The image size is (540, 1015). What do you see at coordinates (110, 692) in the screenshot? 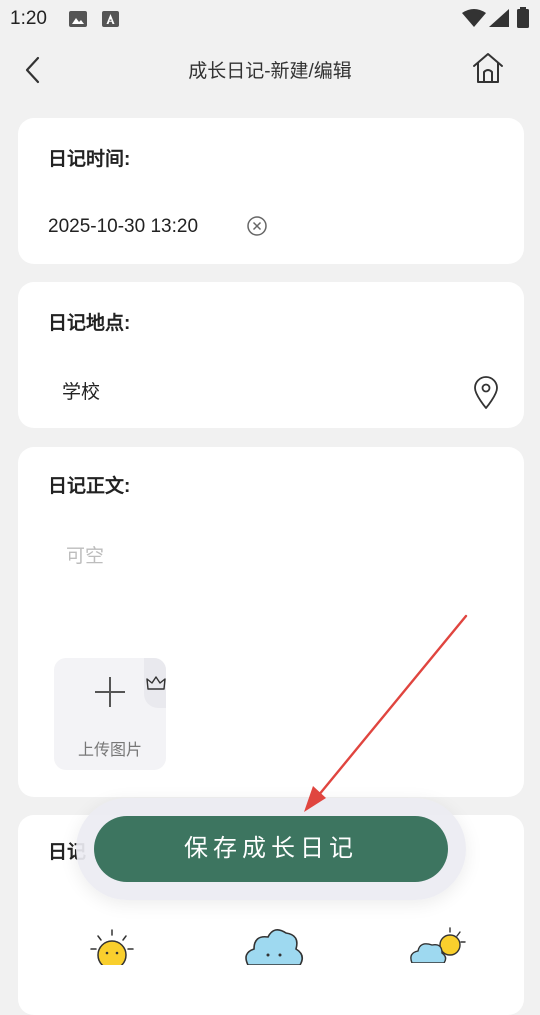
I see `plus-icon` at bounding box center [110, 692].